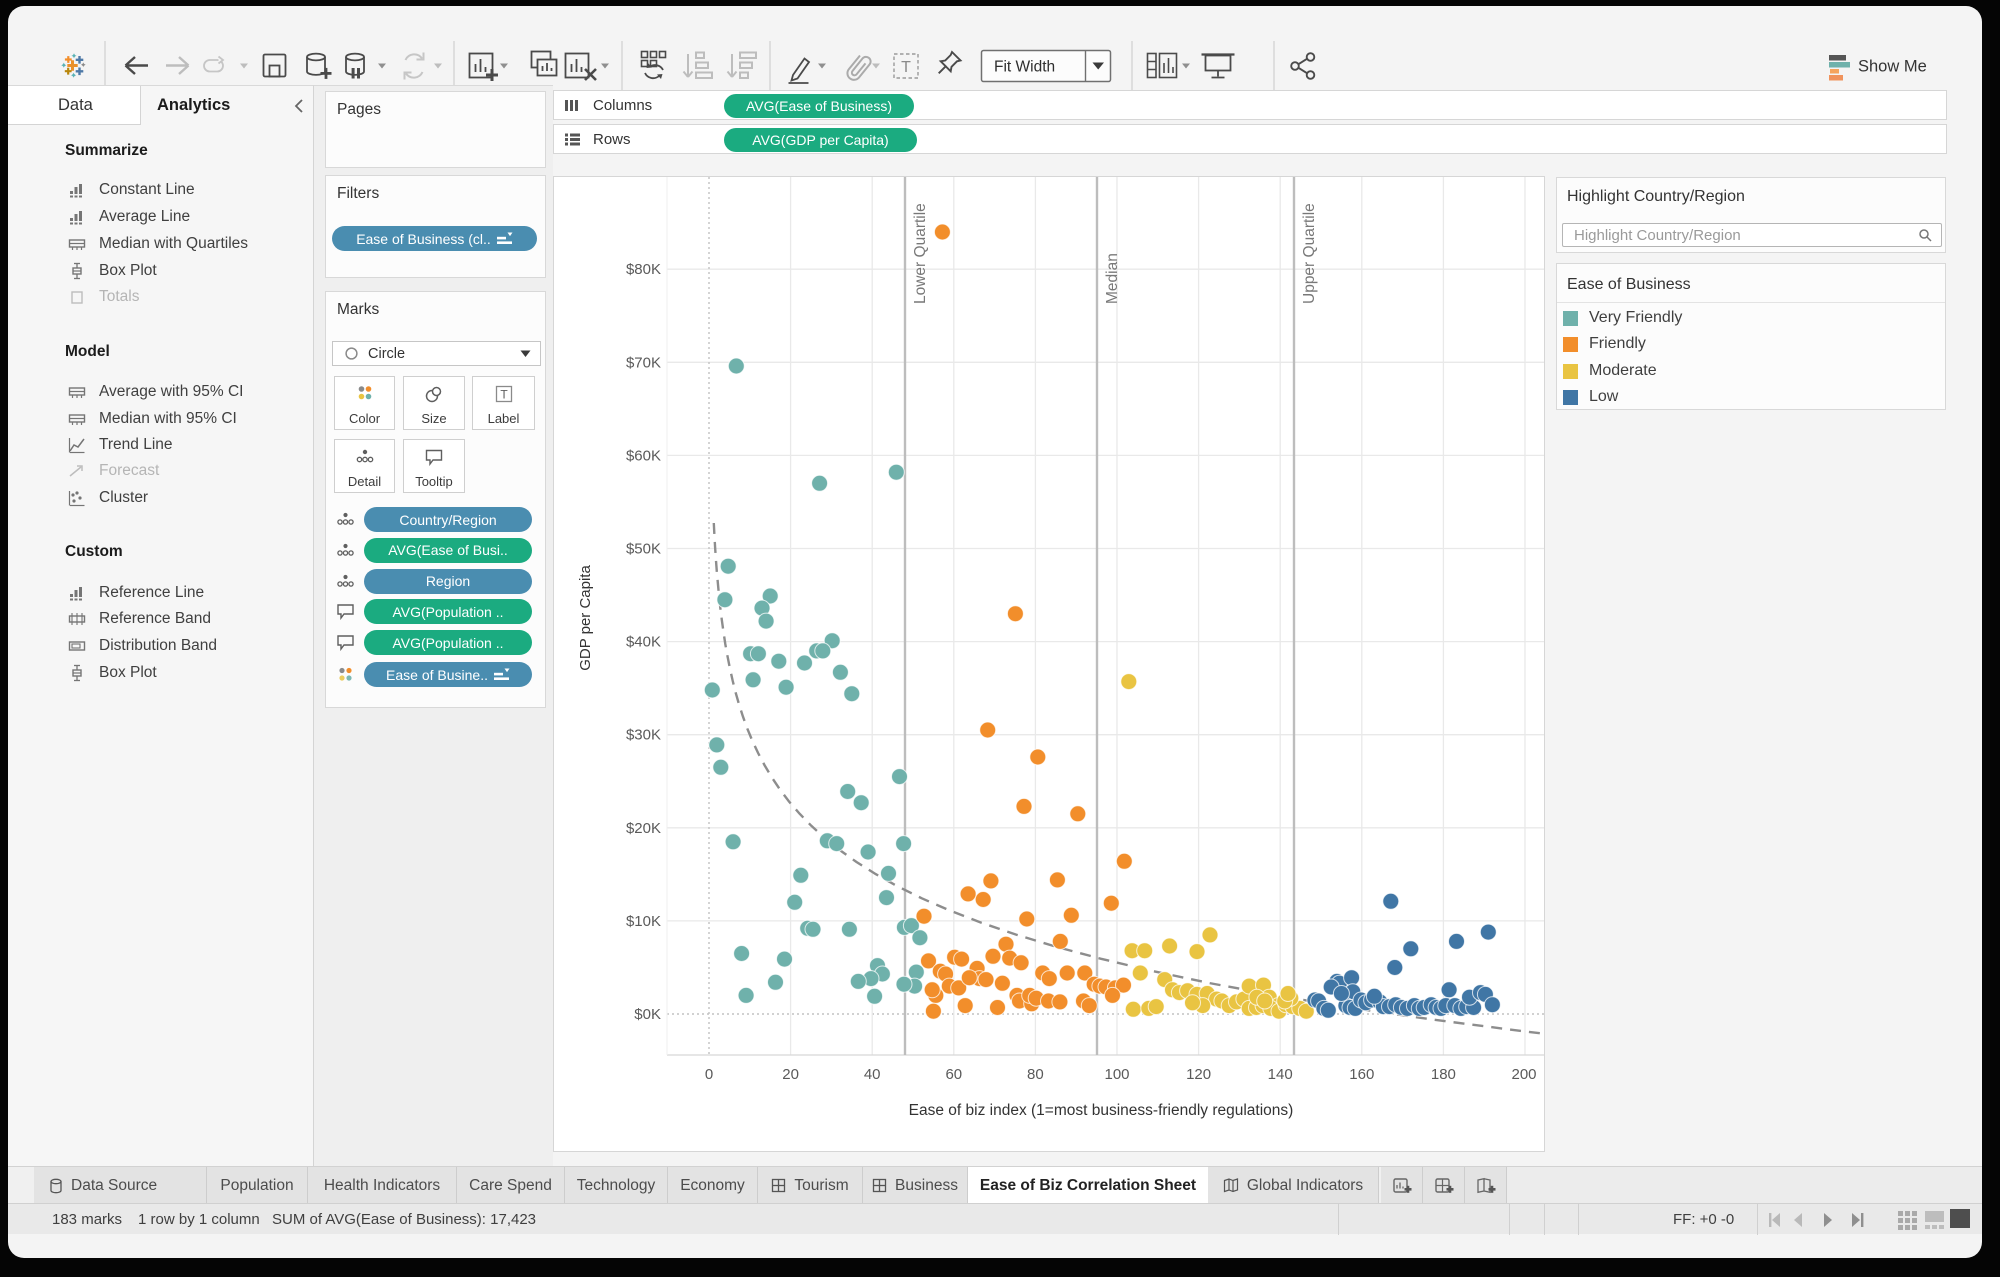  Describe the element at coordinates (709, 1074) in the screenshot. I see `svg-text: 0` at that location.